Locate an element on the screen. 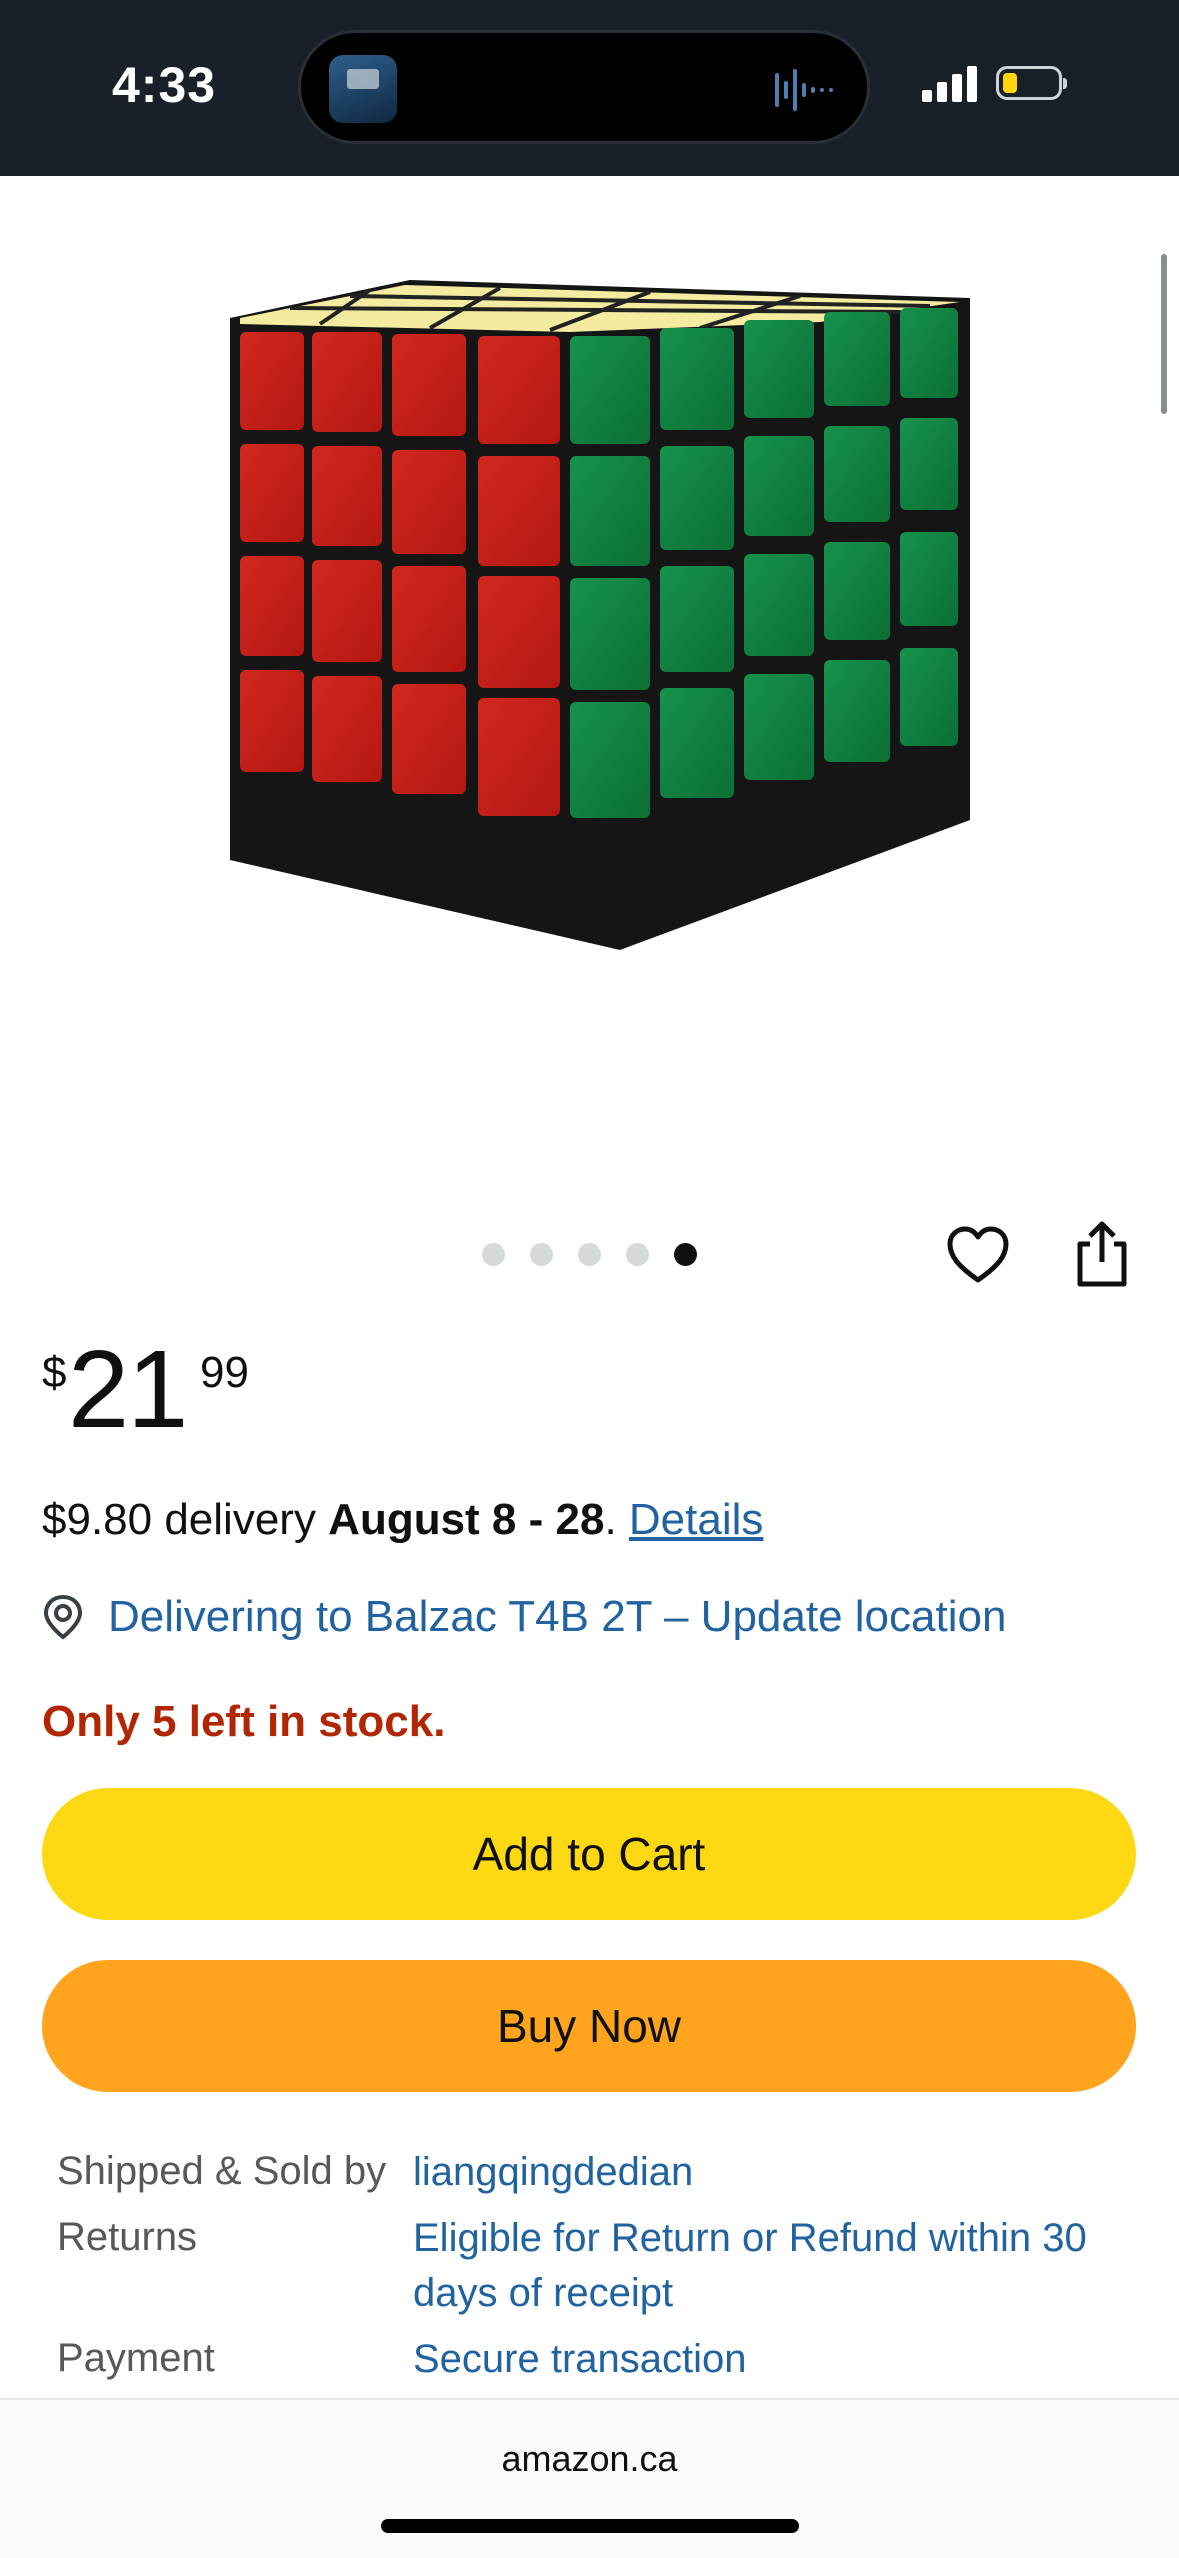  payment-link: Secure transaction is located at coordinates (758, 2359).